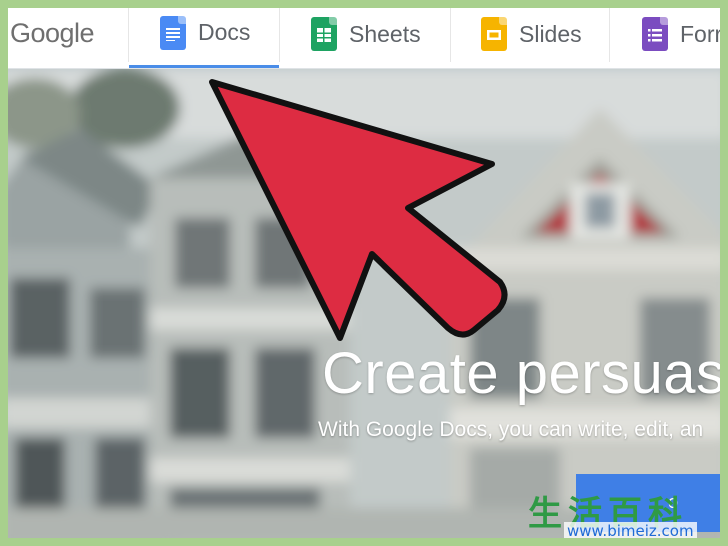  I want to click on slides-frame-glyph, so click(494, 35).